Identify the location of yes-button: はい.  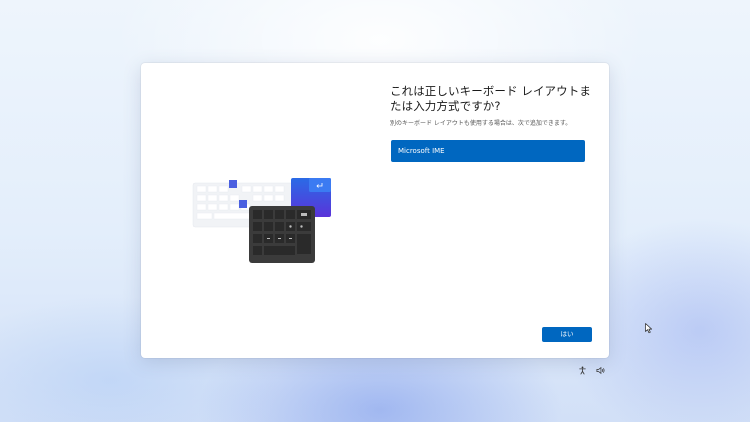
(567, 334).